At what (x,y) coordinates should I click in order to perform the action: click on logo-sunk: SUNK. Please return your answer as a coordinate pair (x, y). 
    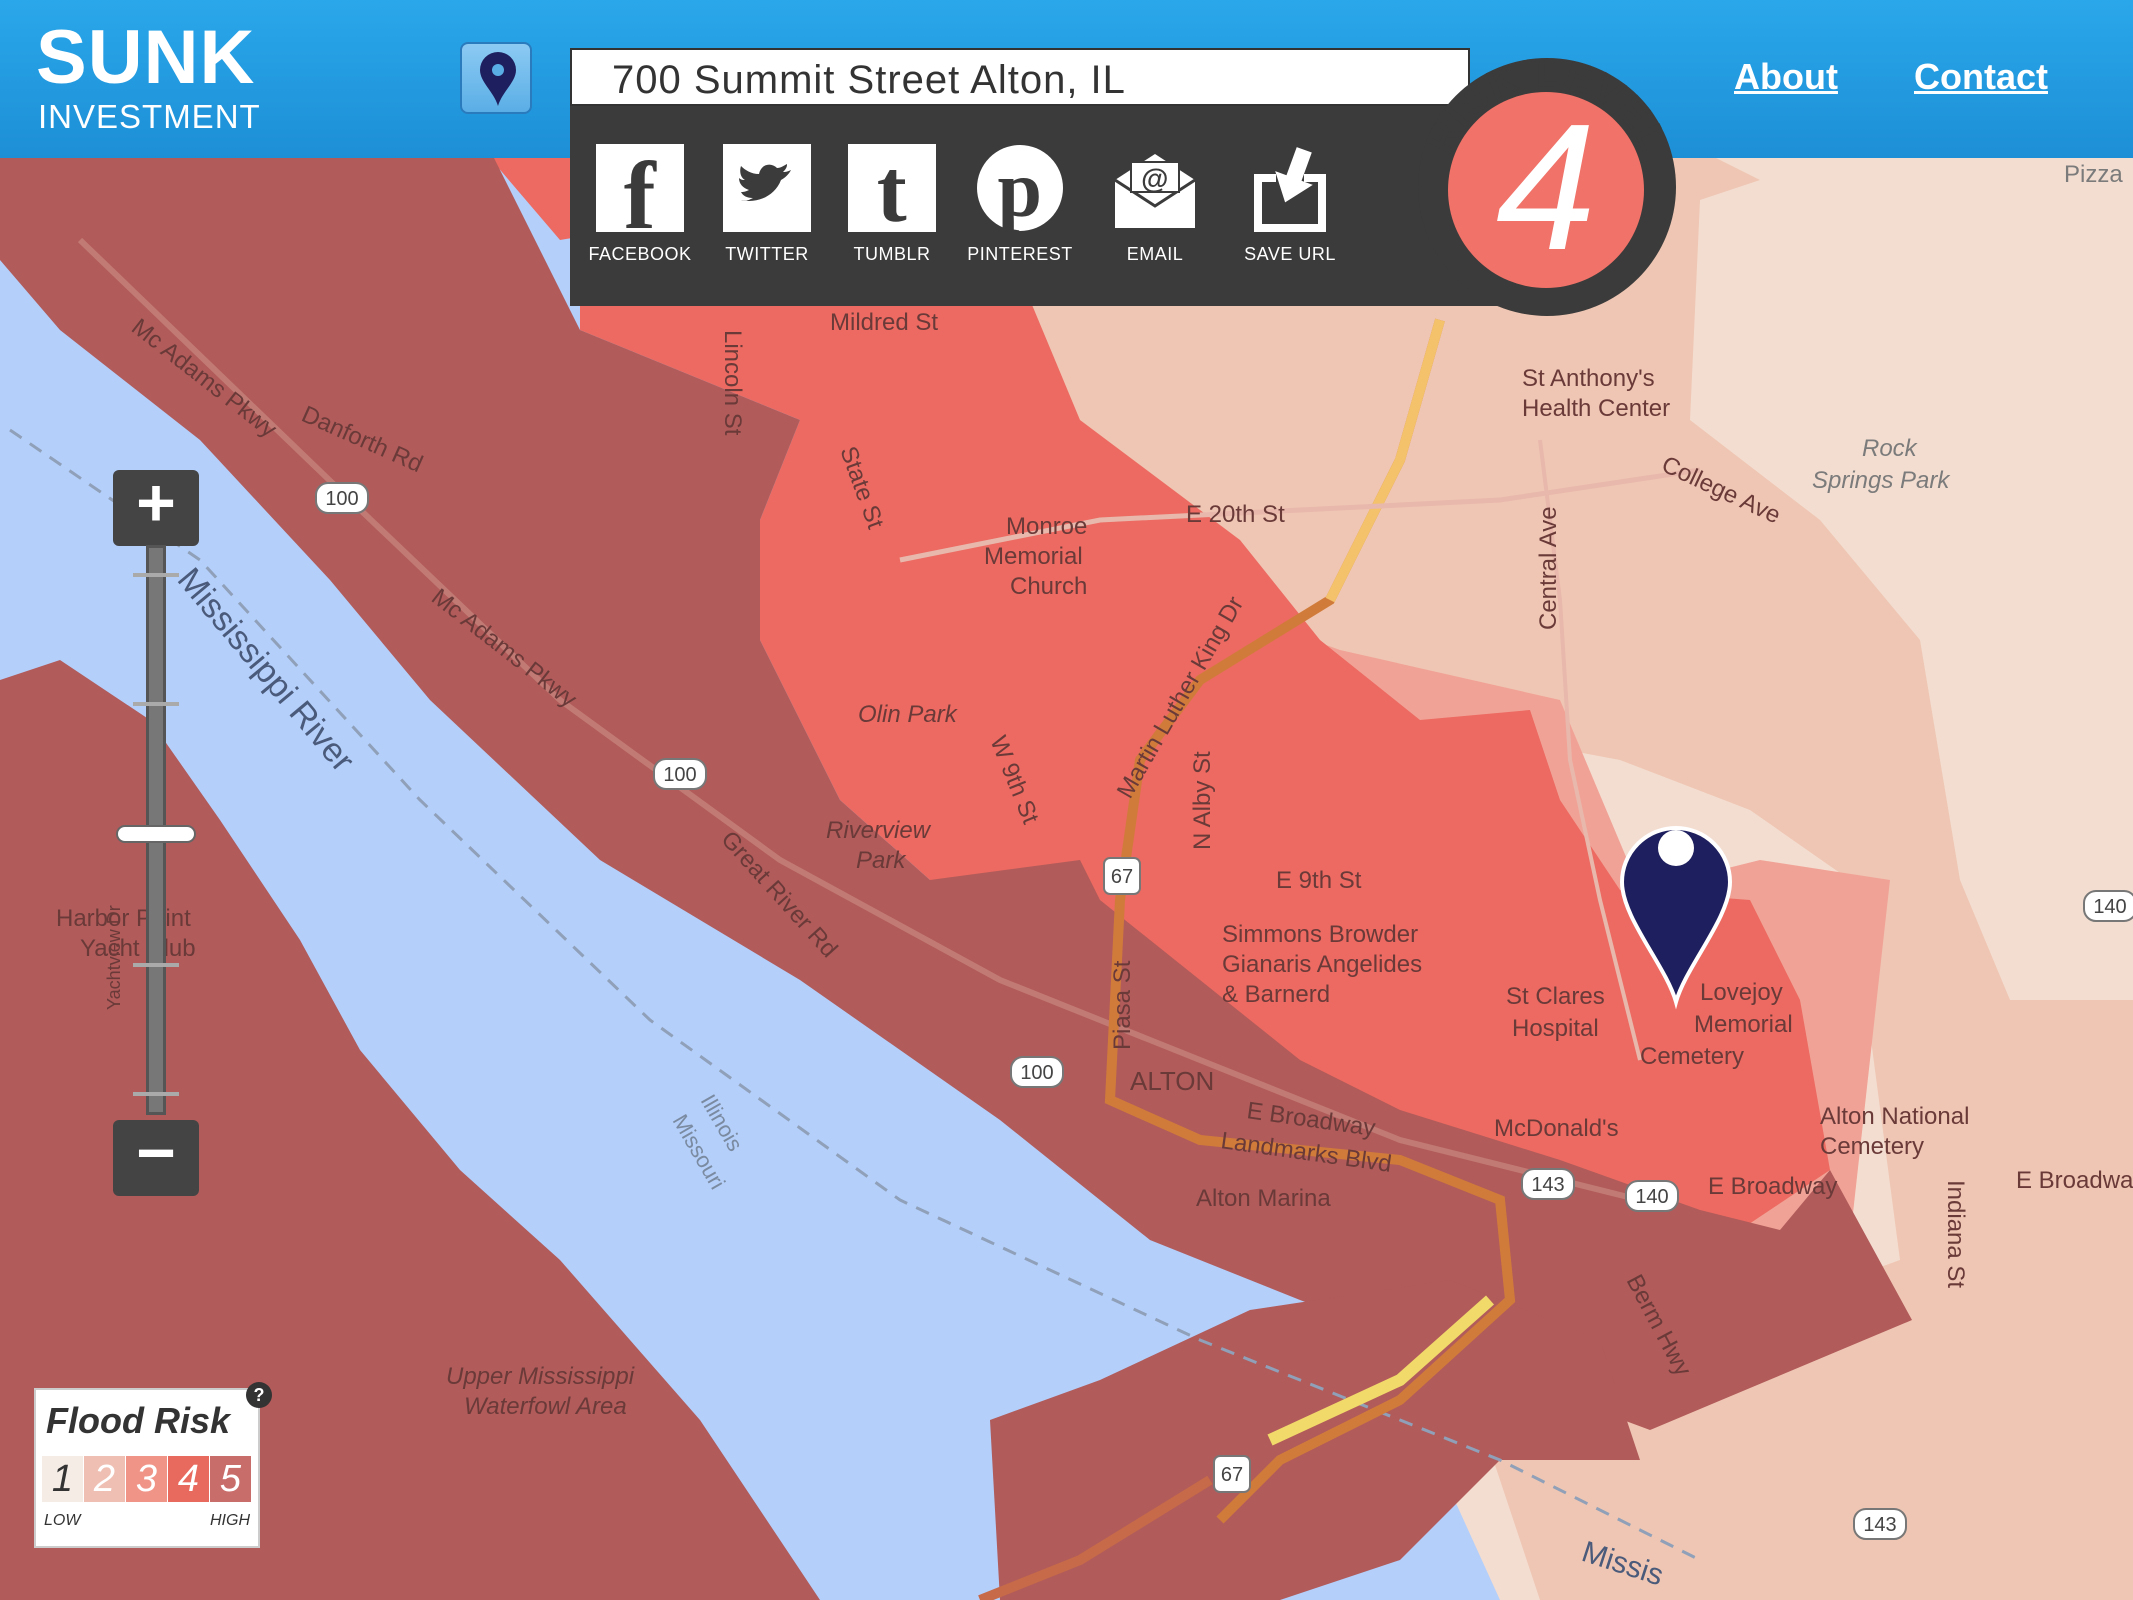
    Looking at the image, I should click on (145, 58).